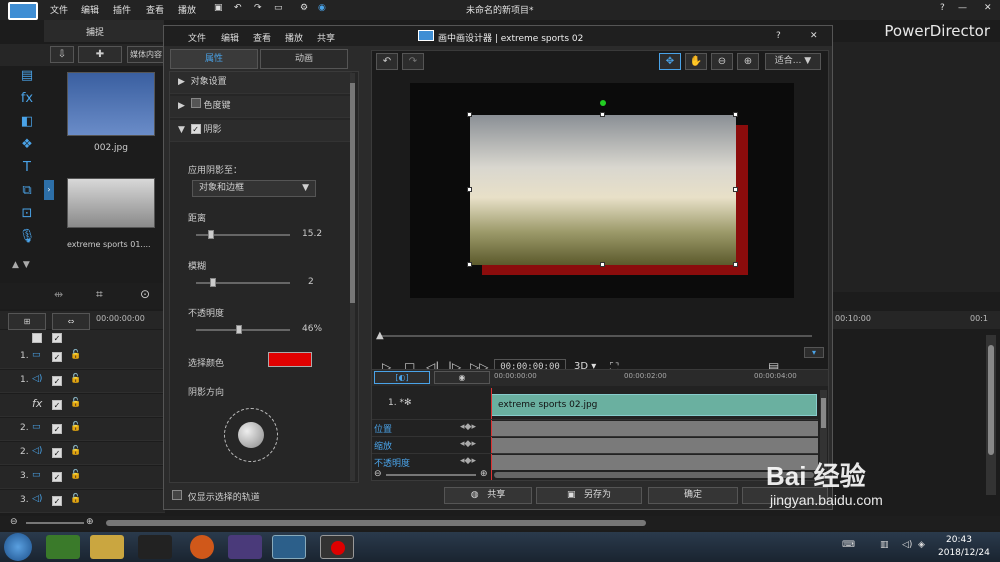  Describe the element at coordinates (82, 381) in the screenshot. I see `track-row: 1. ◁) ✓ 🔓` at that location.